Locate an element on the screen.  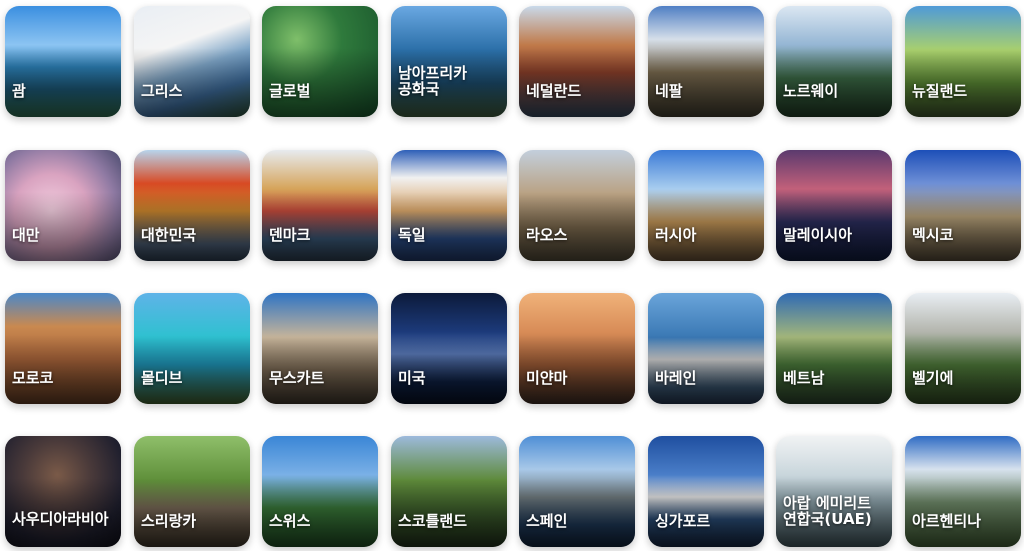
country-card-uae: 아랍 에미리트 연합국(UAE) is located at coordinates (834, 491).